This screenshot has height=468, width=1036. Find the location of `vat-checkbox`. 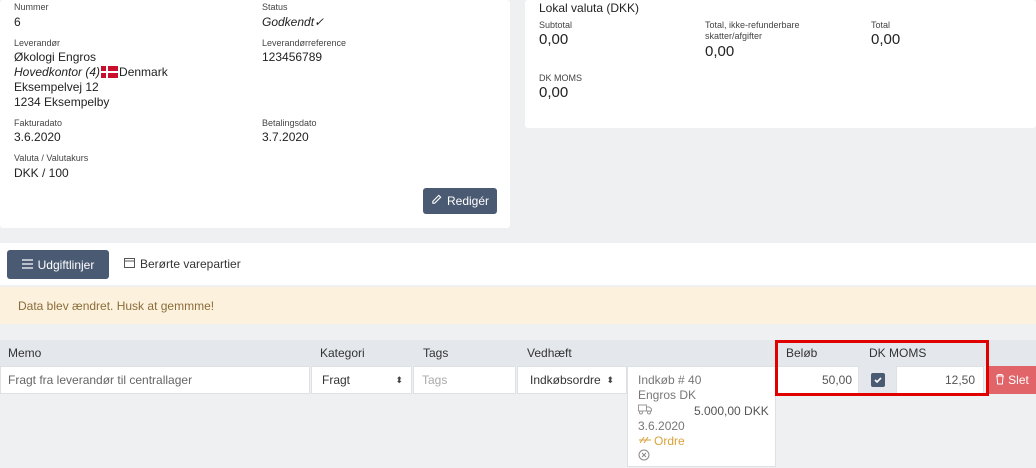

vat-checkbox is located at coordinates (877, 380).